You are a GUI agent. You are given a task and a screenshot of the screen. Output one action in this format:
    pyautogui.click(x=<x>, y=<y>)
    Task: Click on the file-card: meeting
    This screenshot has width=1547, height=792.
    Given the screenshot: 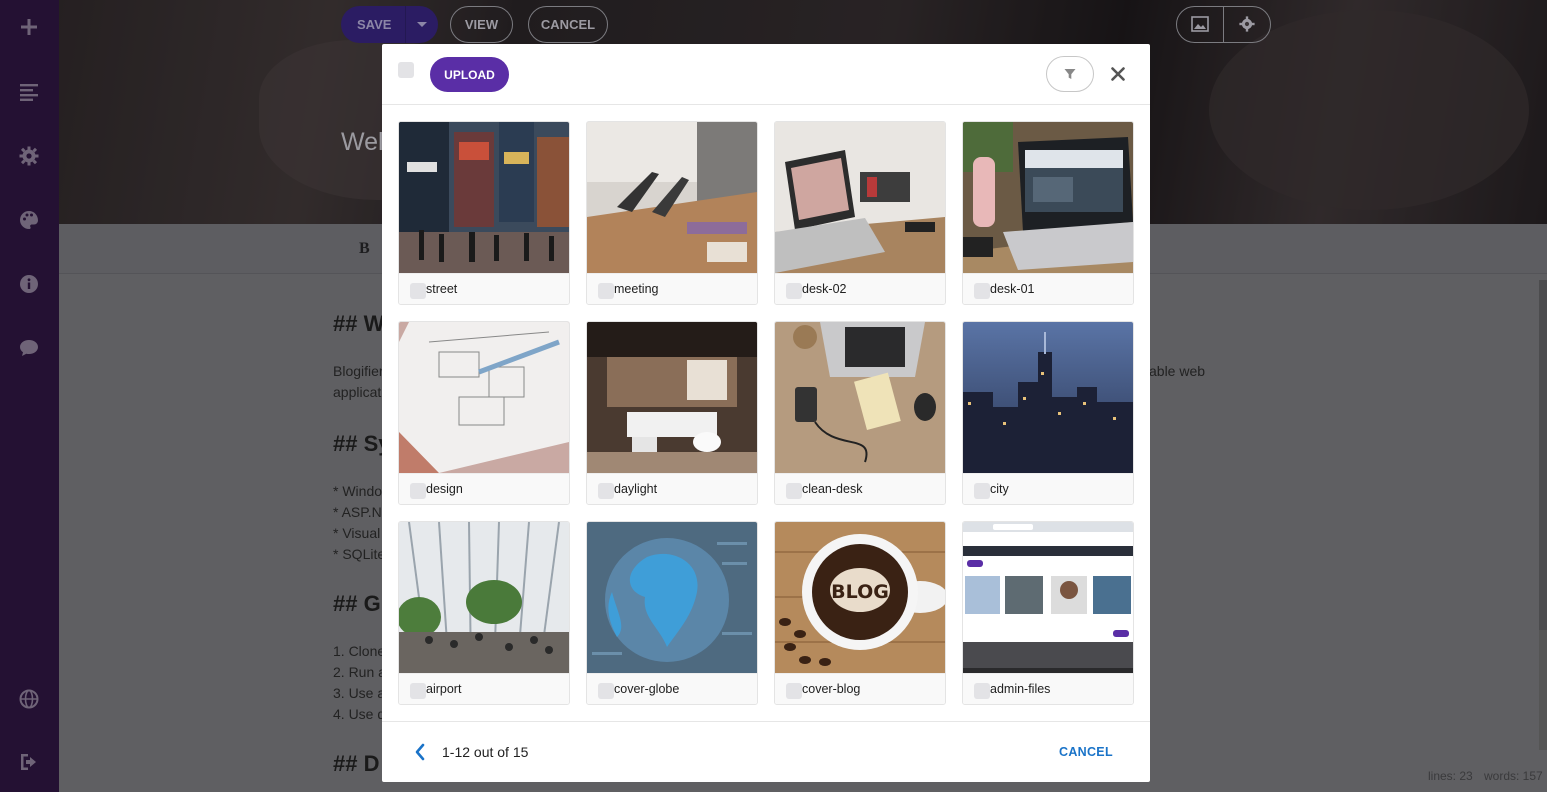 What is the action you would take?
    pyautogui.click(x=672, y=213)
    